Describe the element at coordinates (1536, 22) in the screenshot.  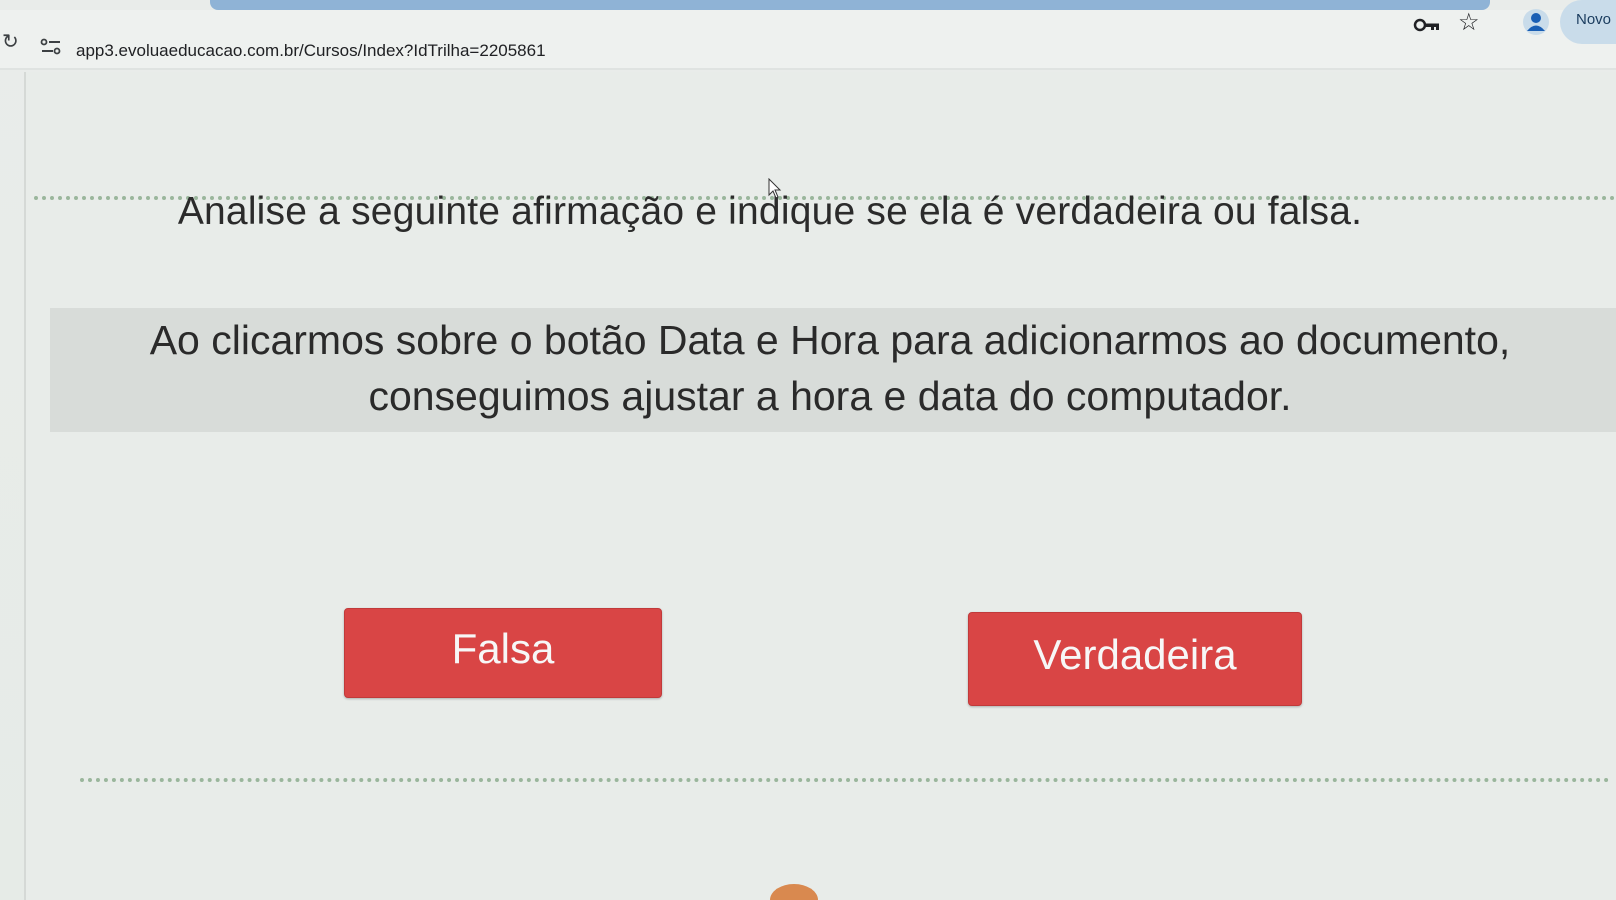
I see `profile-icon` at that location.